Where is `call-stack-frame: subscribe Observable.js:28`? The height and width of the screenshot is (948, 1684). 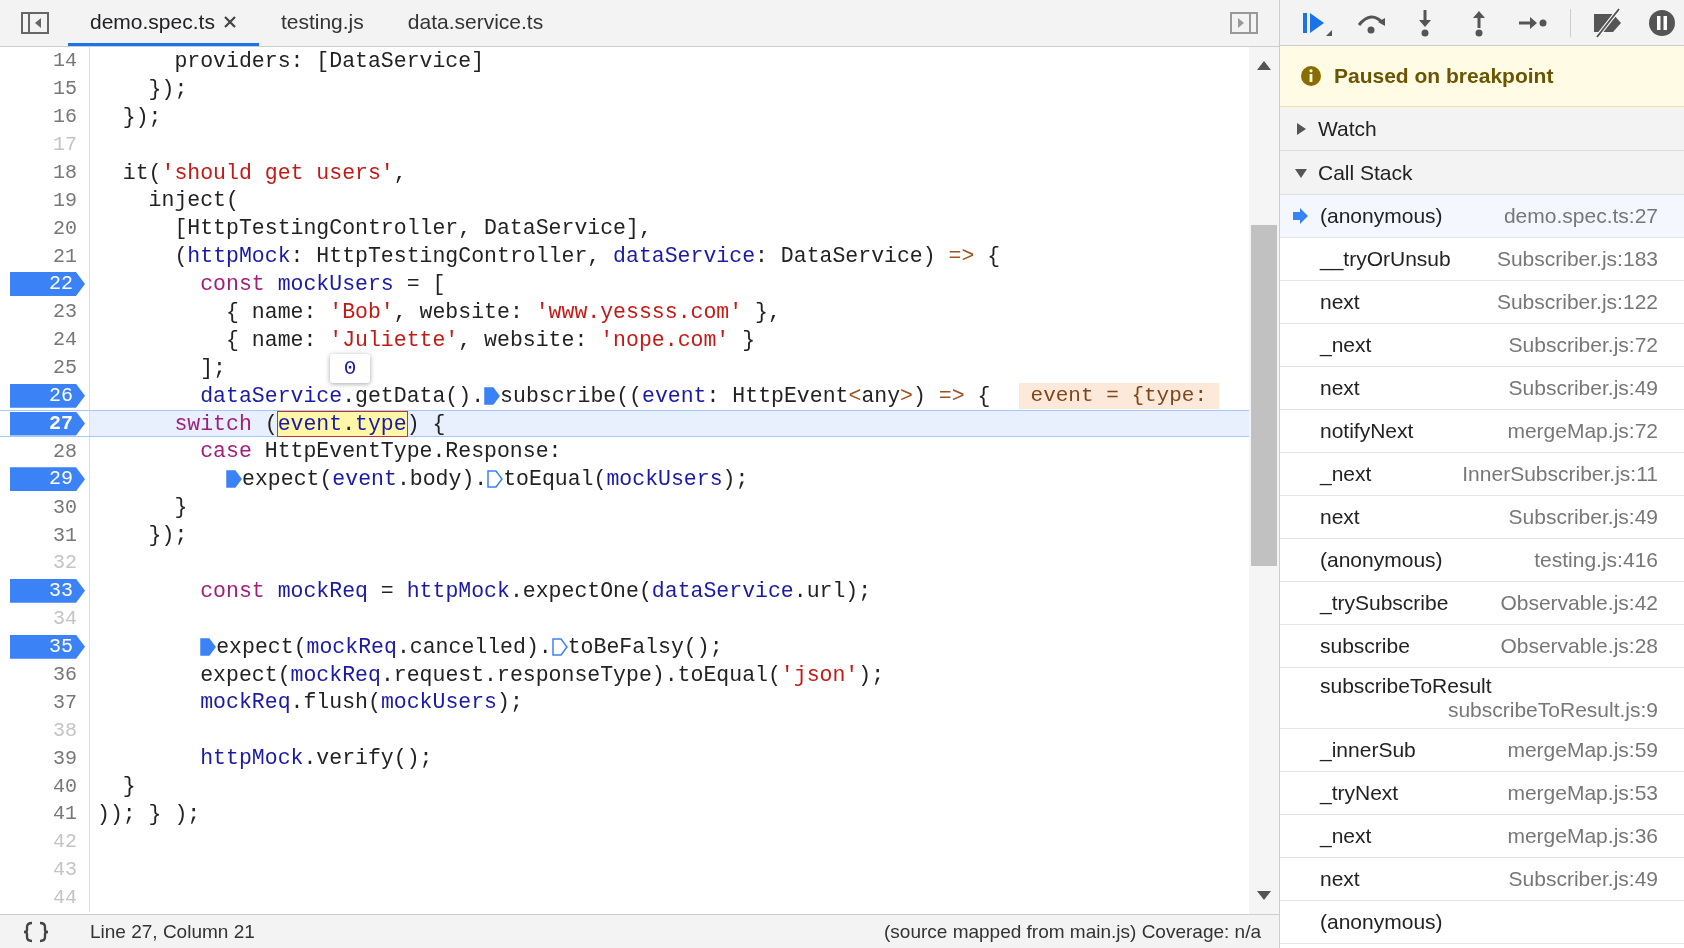
call-stack-frame: subscribe Observable.js:28 is located at coordinates (1482, 646).